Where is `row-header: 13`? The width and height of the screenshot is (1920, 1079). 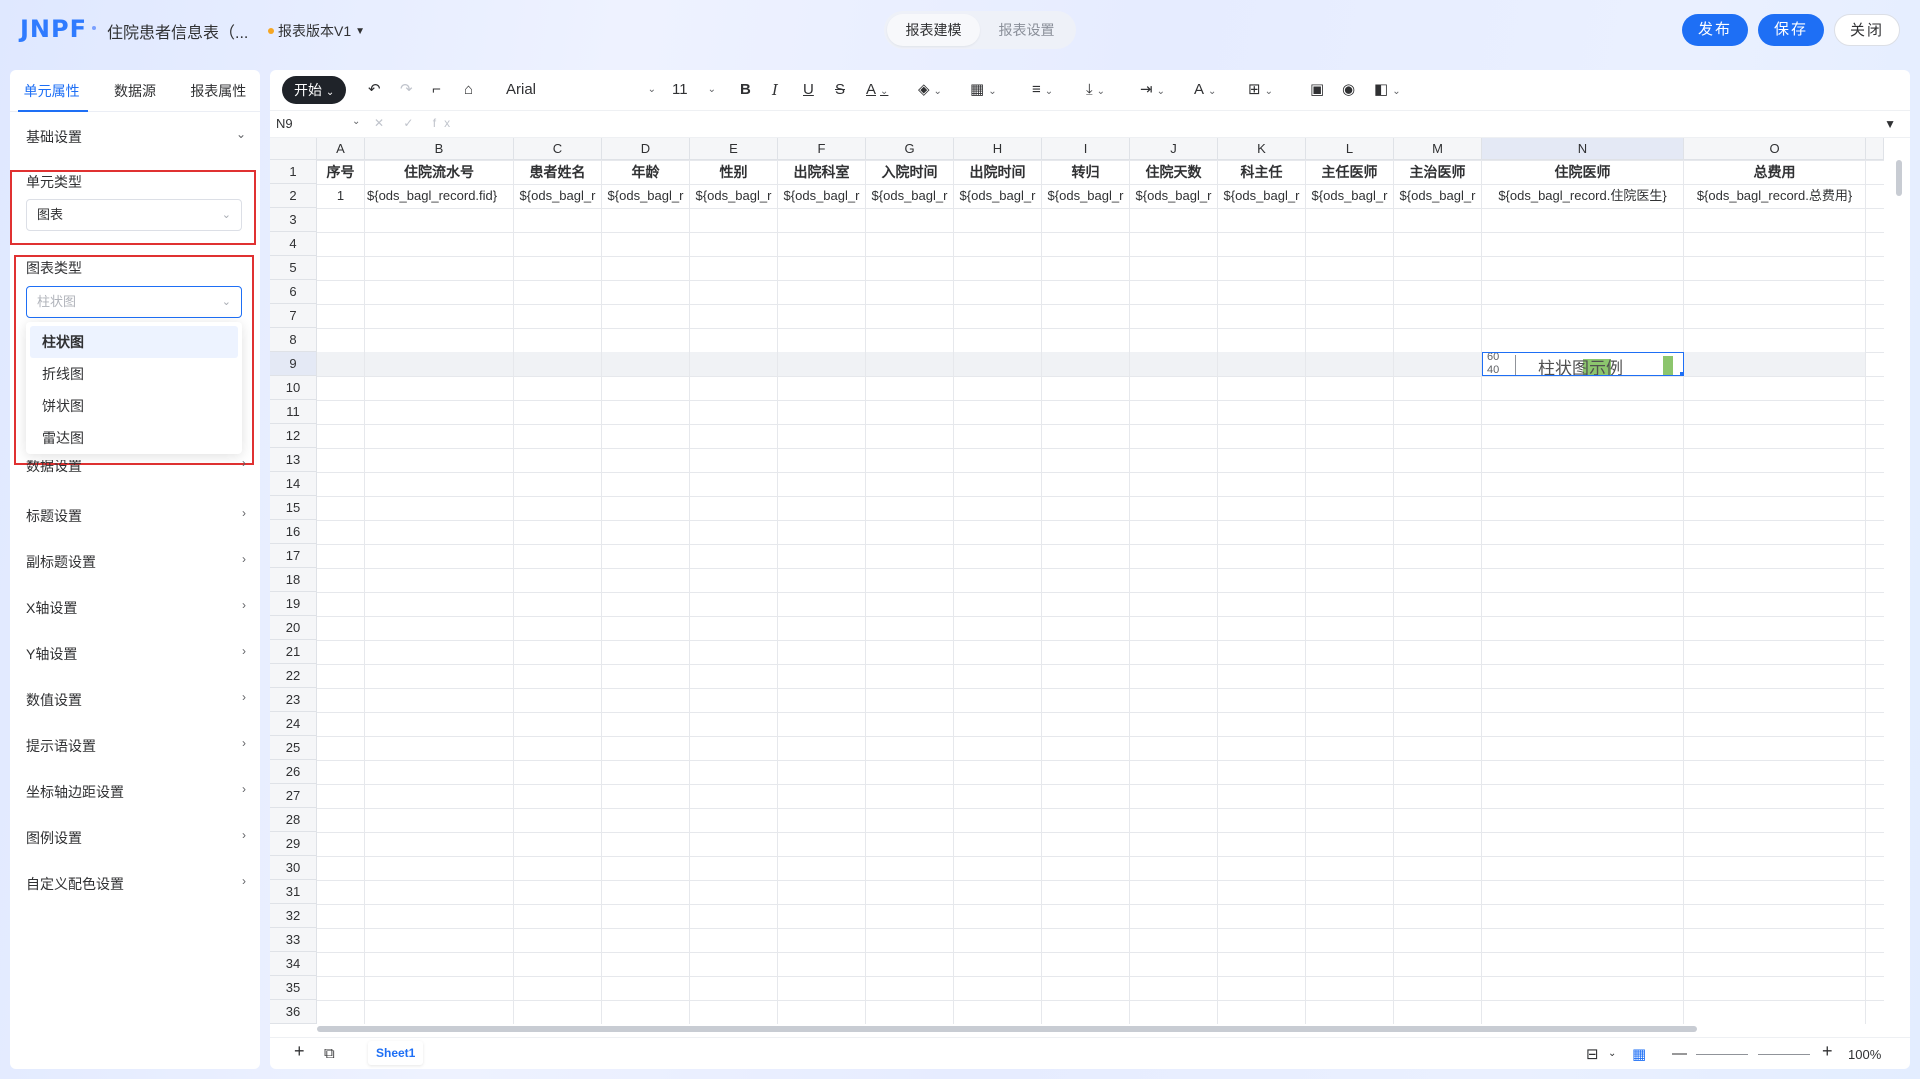
row-header: 13 is located at coordinates (293, 460).